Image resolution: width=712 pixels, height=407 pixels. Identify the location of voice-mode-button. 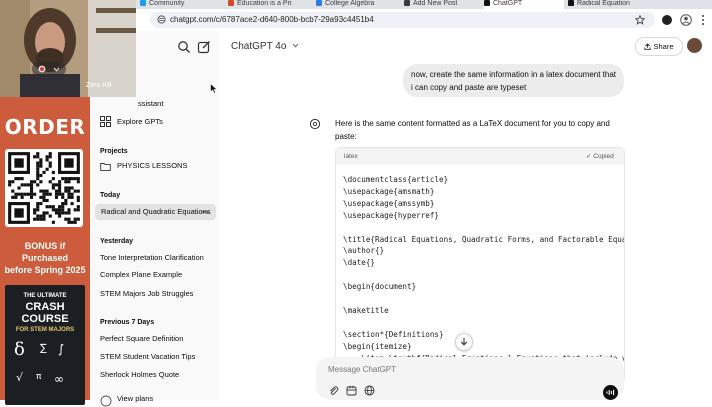
(610, 392).